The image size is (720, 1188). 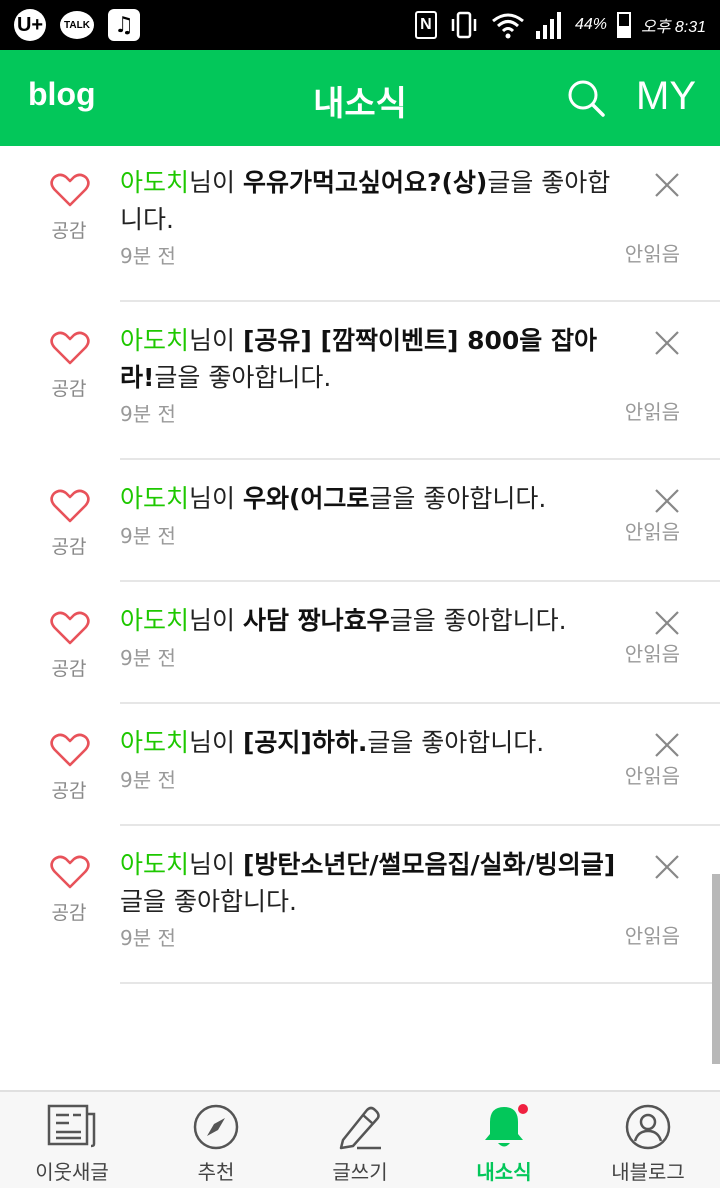 What do you see at coordinates (420, 983) in the screenshot?
I see `divider` at bounding box center [420, 983].